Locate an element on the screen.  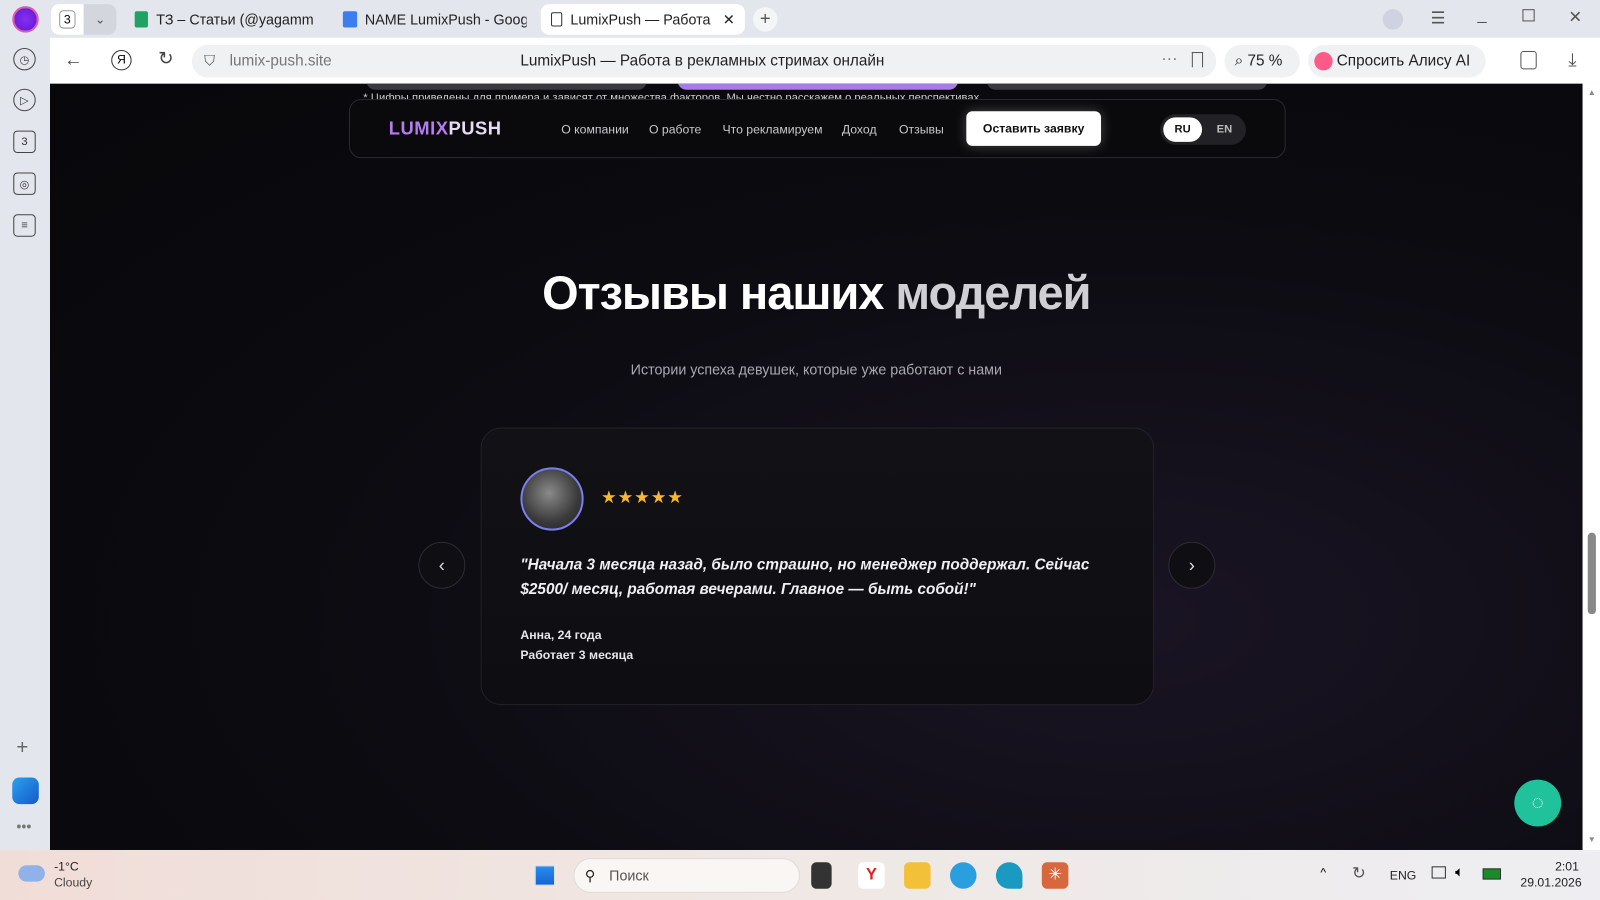
app-wave-icon is located at coordinates (1009, 875).